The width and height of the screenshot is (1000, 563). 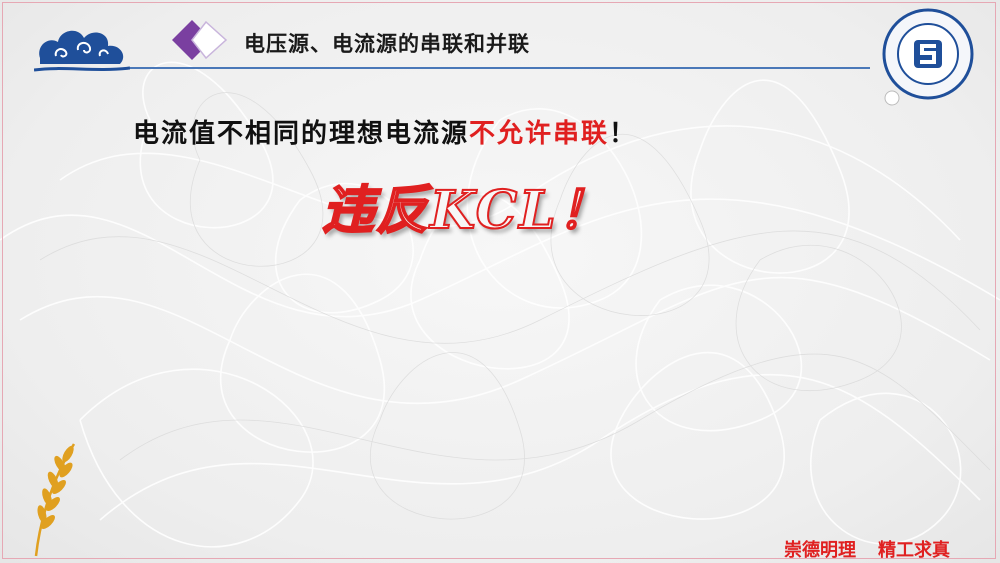 What do you see at coordinates (200, 40) in the screenshot?
I see `purple-diamond-icon` at bounding box center [200, 40].